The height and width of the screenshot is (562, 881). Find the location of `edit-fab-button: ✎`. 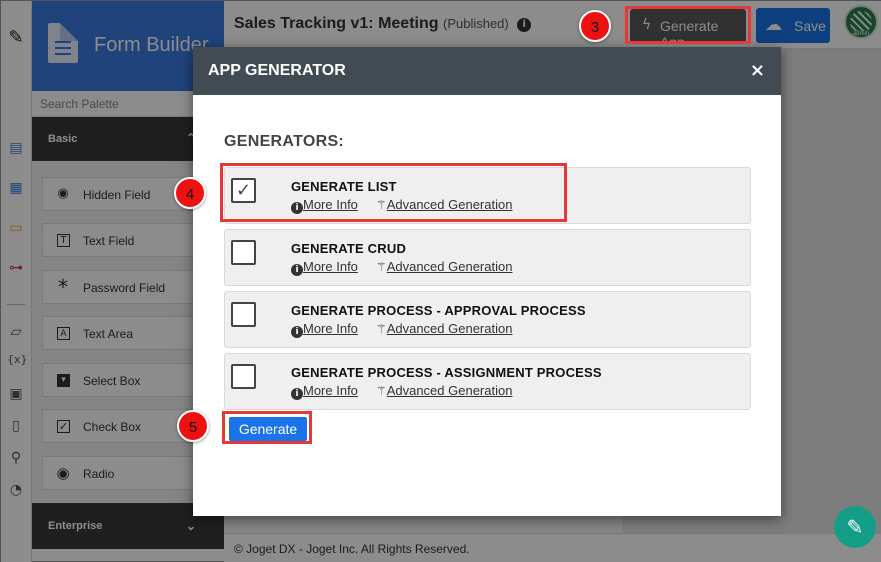

edit-fab-button: ✎ is located at coordinates (855, 527).